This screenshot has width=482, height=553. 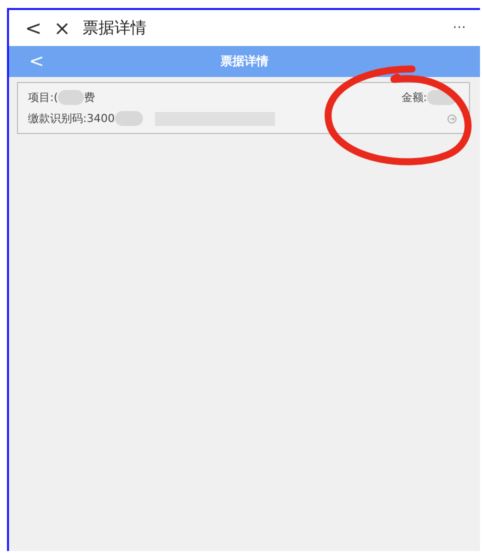 What do you see at coordinates (89, 97) in the screenshot?
I see `item-suffix: 费` at bounding box center [89, 97].